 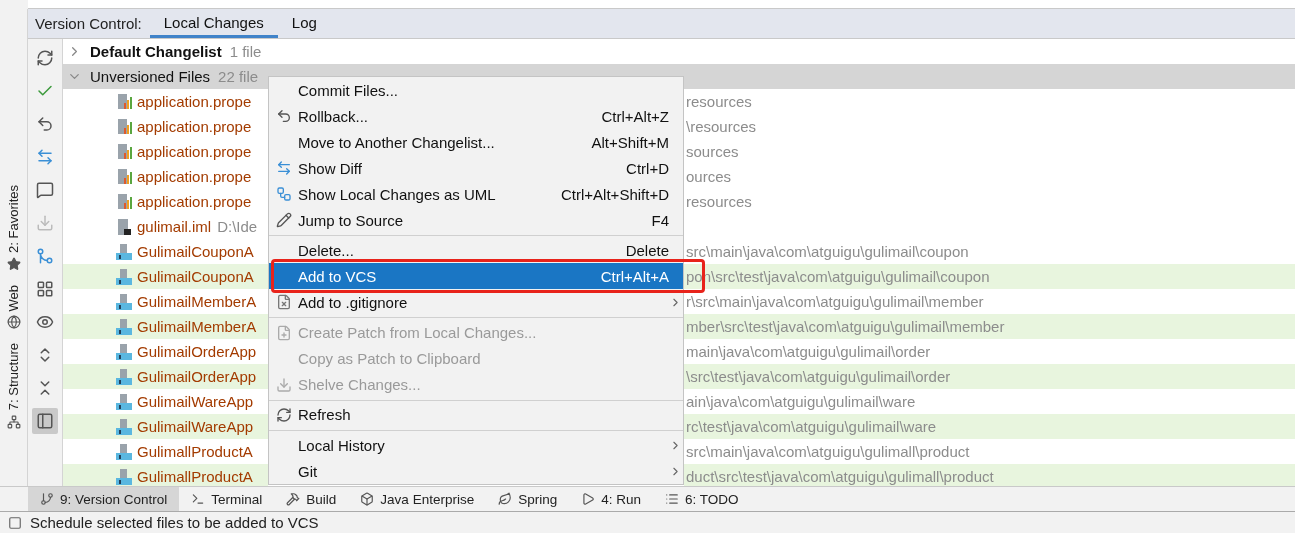 I want to click on file-count: 22 file, so click(x=238, y=76).